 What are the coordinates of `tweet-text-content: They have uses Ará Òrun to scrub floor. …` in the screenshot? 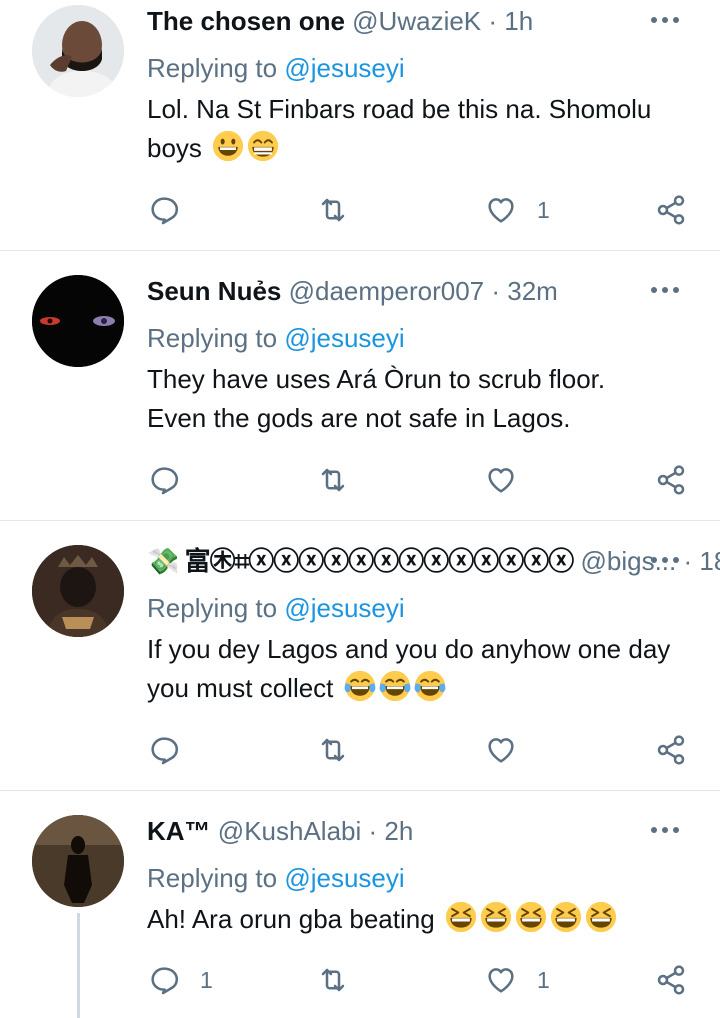 It's located at (376, 398).